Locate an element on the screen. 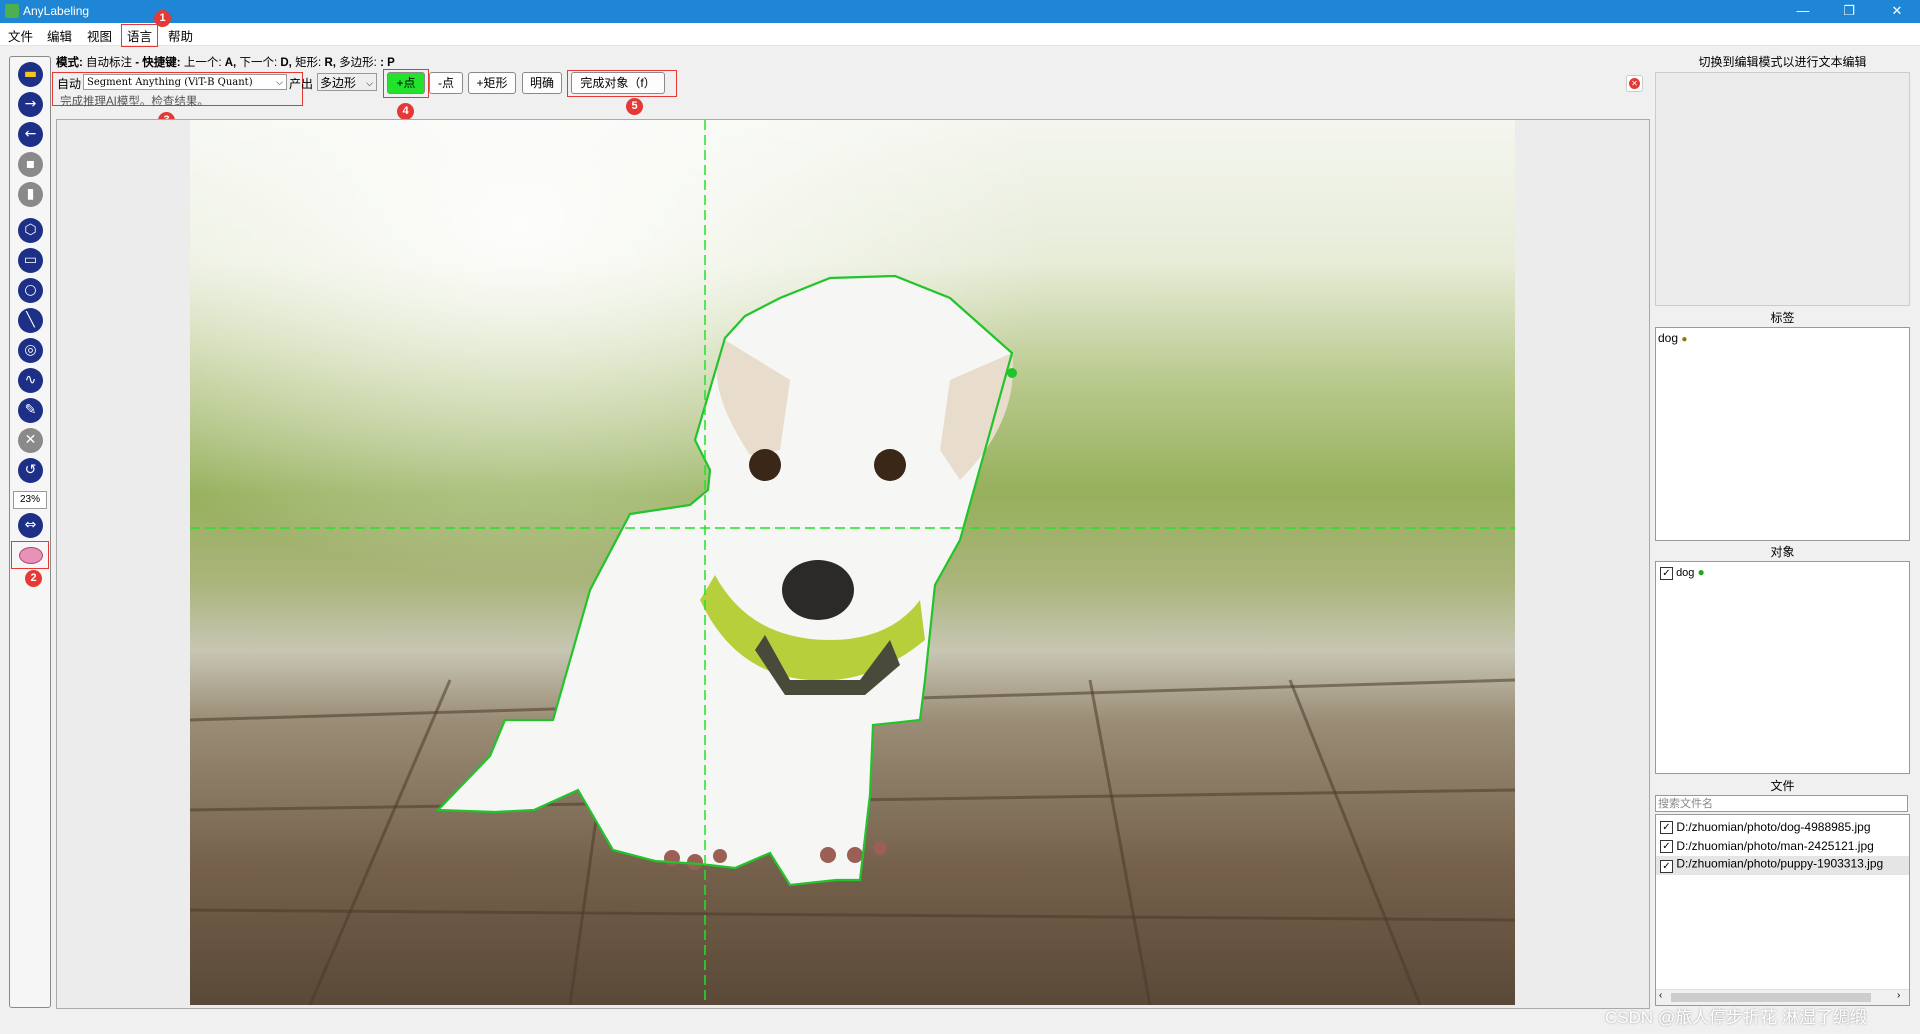  next-icon: → is located at coordinates (30, 104).